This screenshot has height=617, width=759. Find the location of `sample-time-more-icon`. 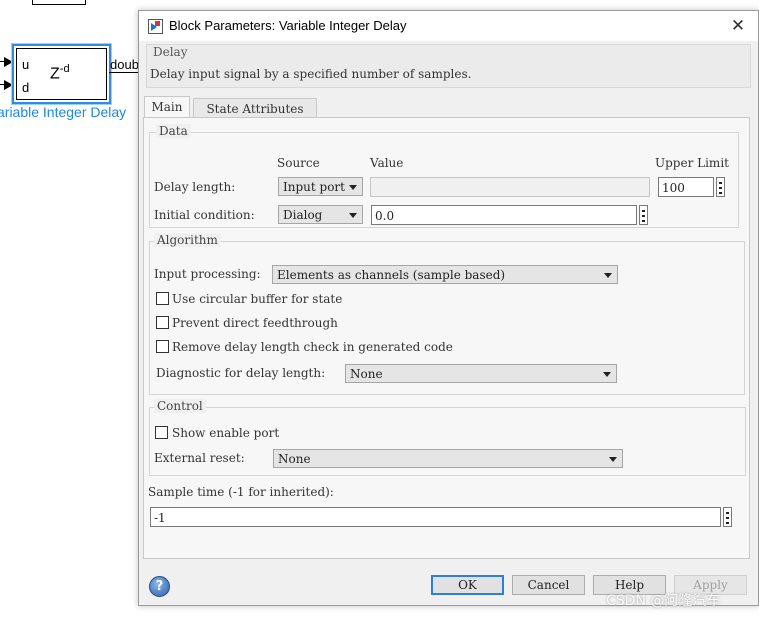

sample-time-more-icon is located at coordinates (727, 517).